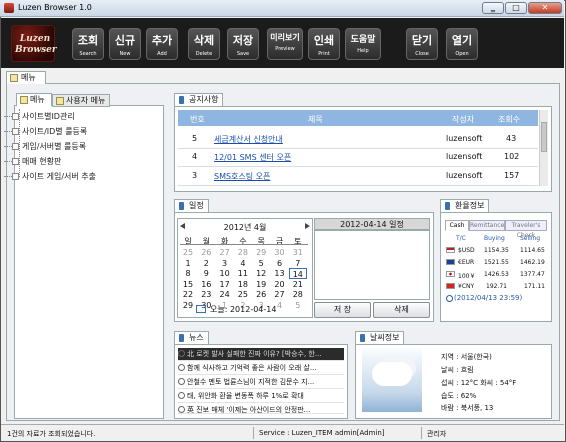 The image size is (566, 442). What do you see at coordinates (261, 273) in the screenshot?
I see `calendar-day: 12` at bounding box center [261, 273].